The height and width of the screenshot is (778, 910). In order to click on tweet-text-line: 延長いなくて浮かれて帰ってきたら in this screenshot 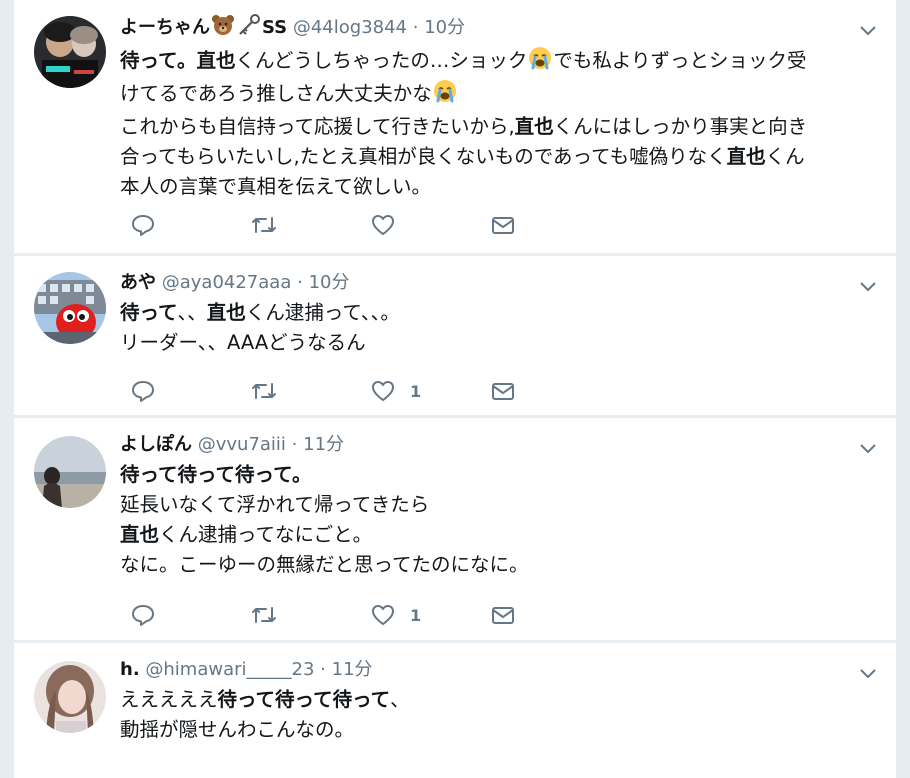, I will do `click(498, 505)`.